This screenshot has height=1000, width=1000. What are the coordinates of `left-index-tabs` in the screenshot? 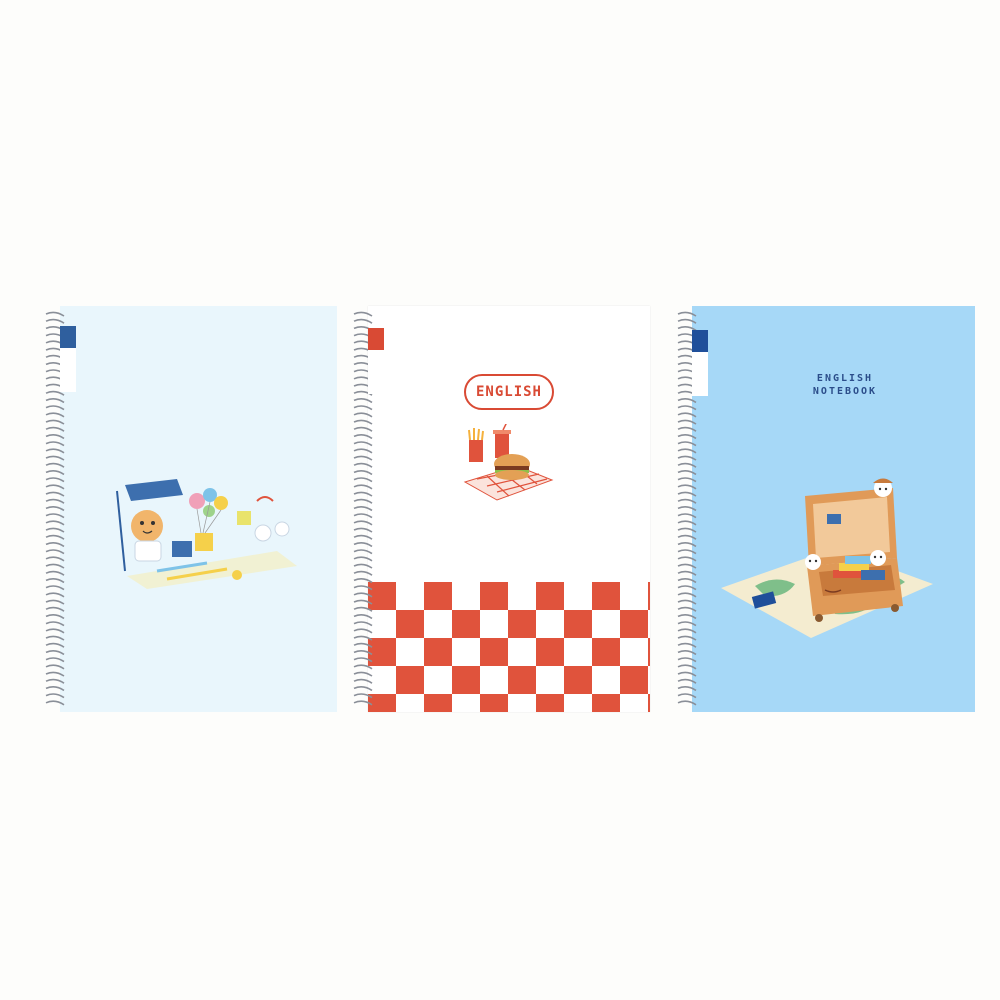 It's located at (68, 359).